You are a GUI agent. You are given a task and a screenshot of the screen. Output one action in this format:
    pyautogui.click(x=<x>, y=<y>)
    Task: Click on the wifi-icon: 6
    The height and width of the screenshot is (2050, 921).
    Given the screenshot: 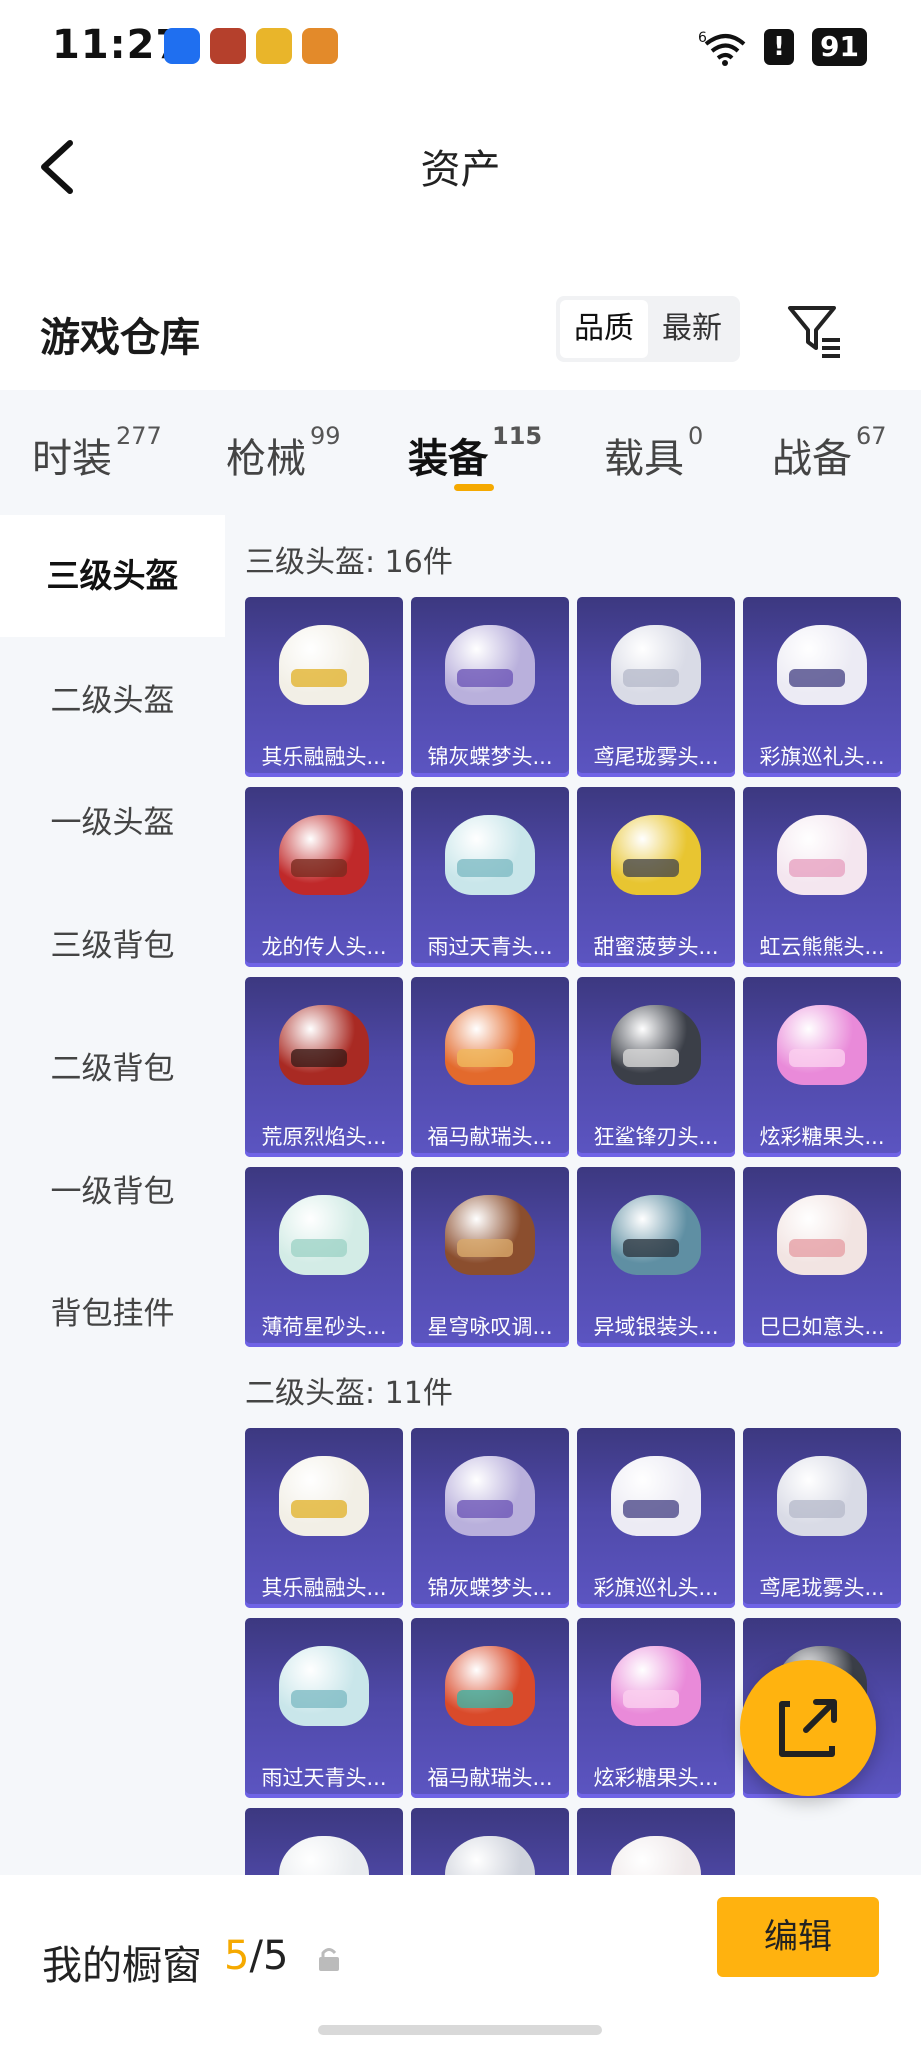 What is the action you would take?
    pyautogui.click(x=722, y=48)
    